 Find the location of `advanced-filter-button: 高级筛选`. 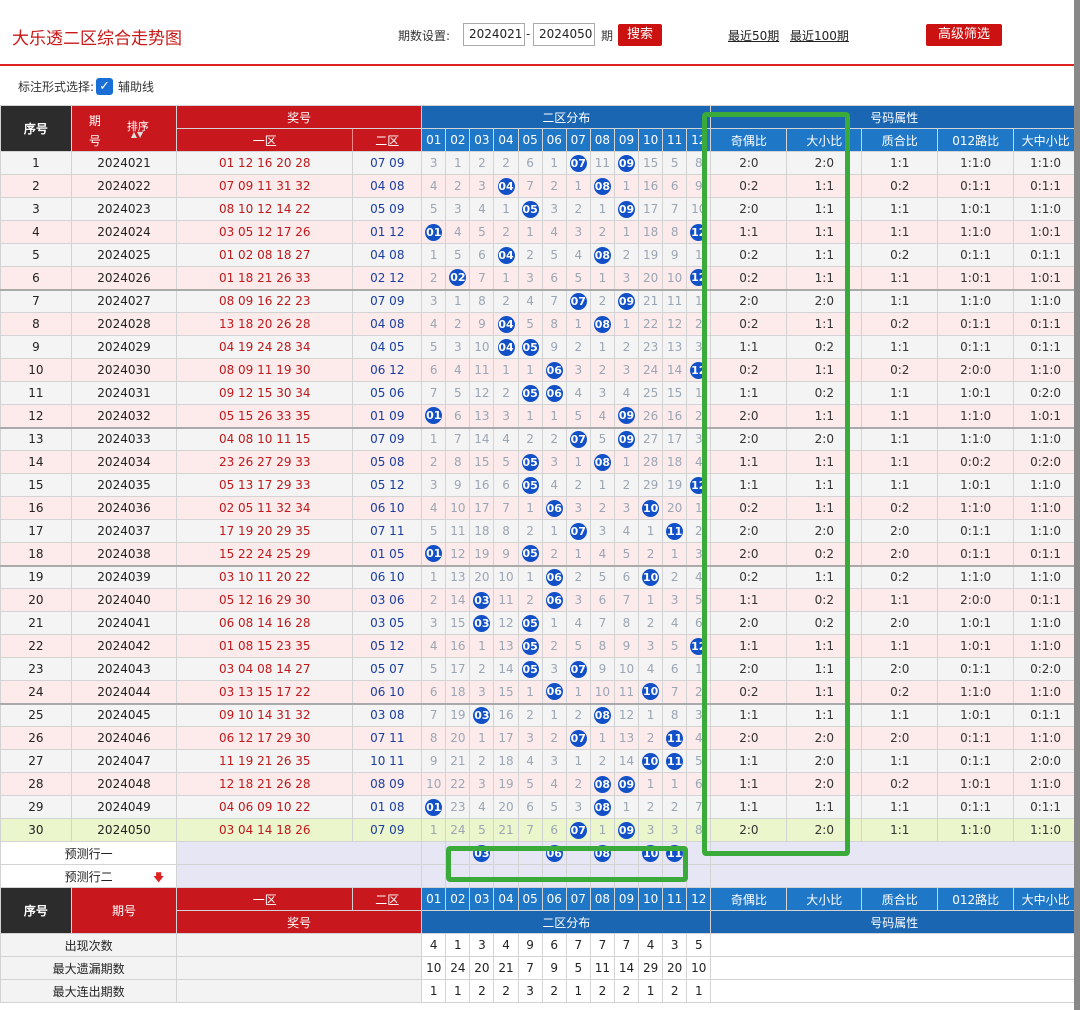

advanced-filter-button: 高级筛选 is located at coordinates (964, 35).